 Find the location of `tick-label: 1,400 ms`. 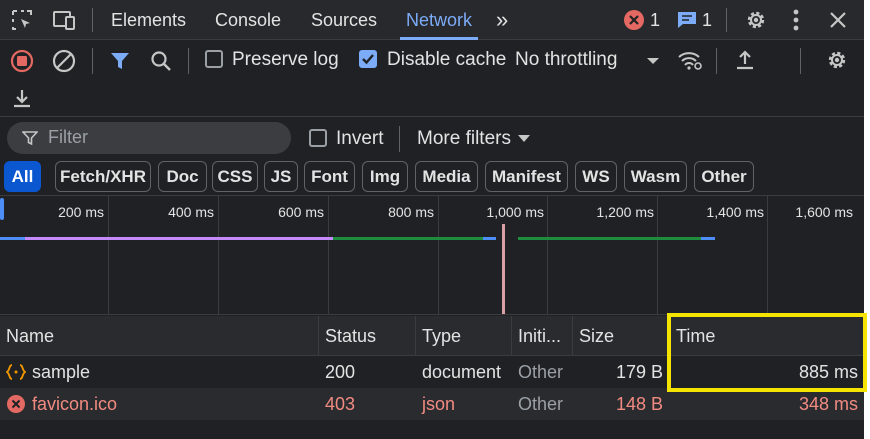

tick-label: 1,400 ms is located at coordinates (735, 212).